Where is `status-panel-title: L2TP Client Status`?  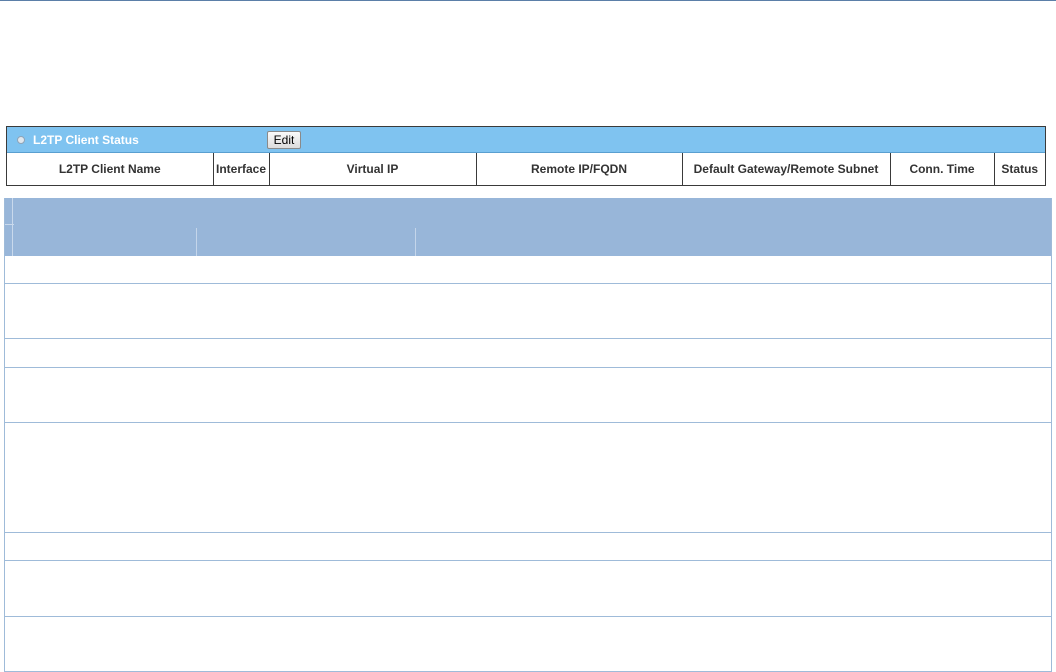
status-panel-title: L2TP Client Status is located at coordinates (86, 140).